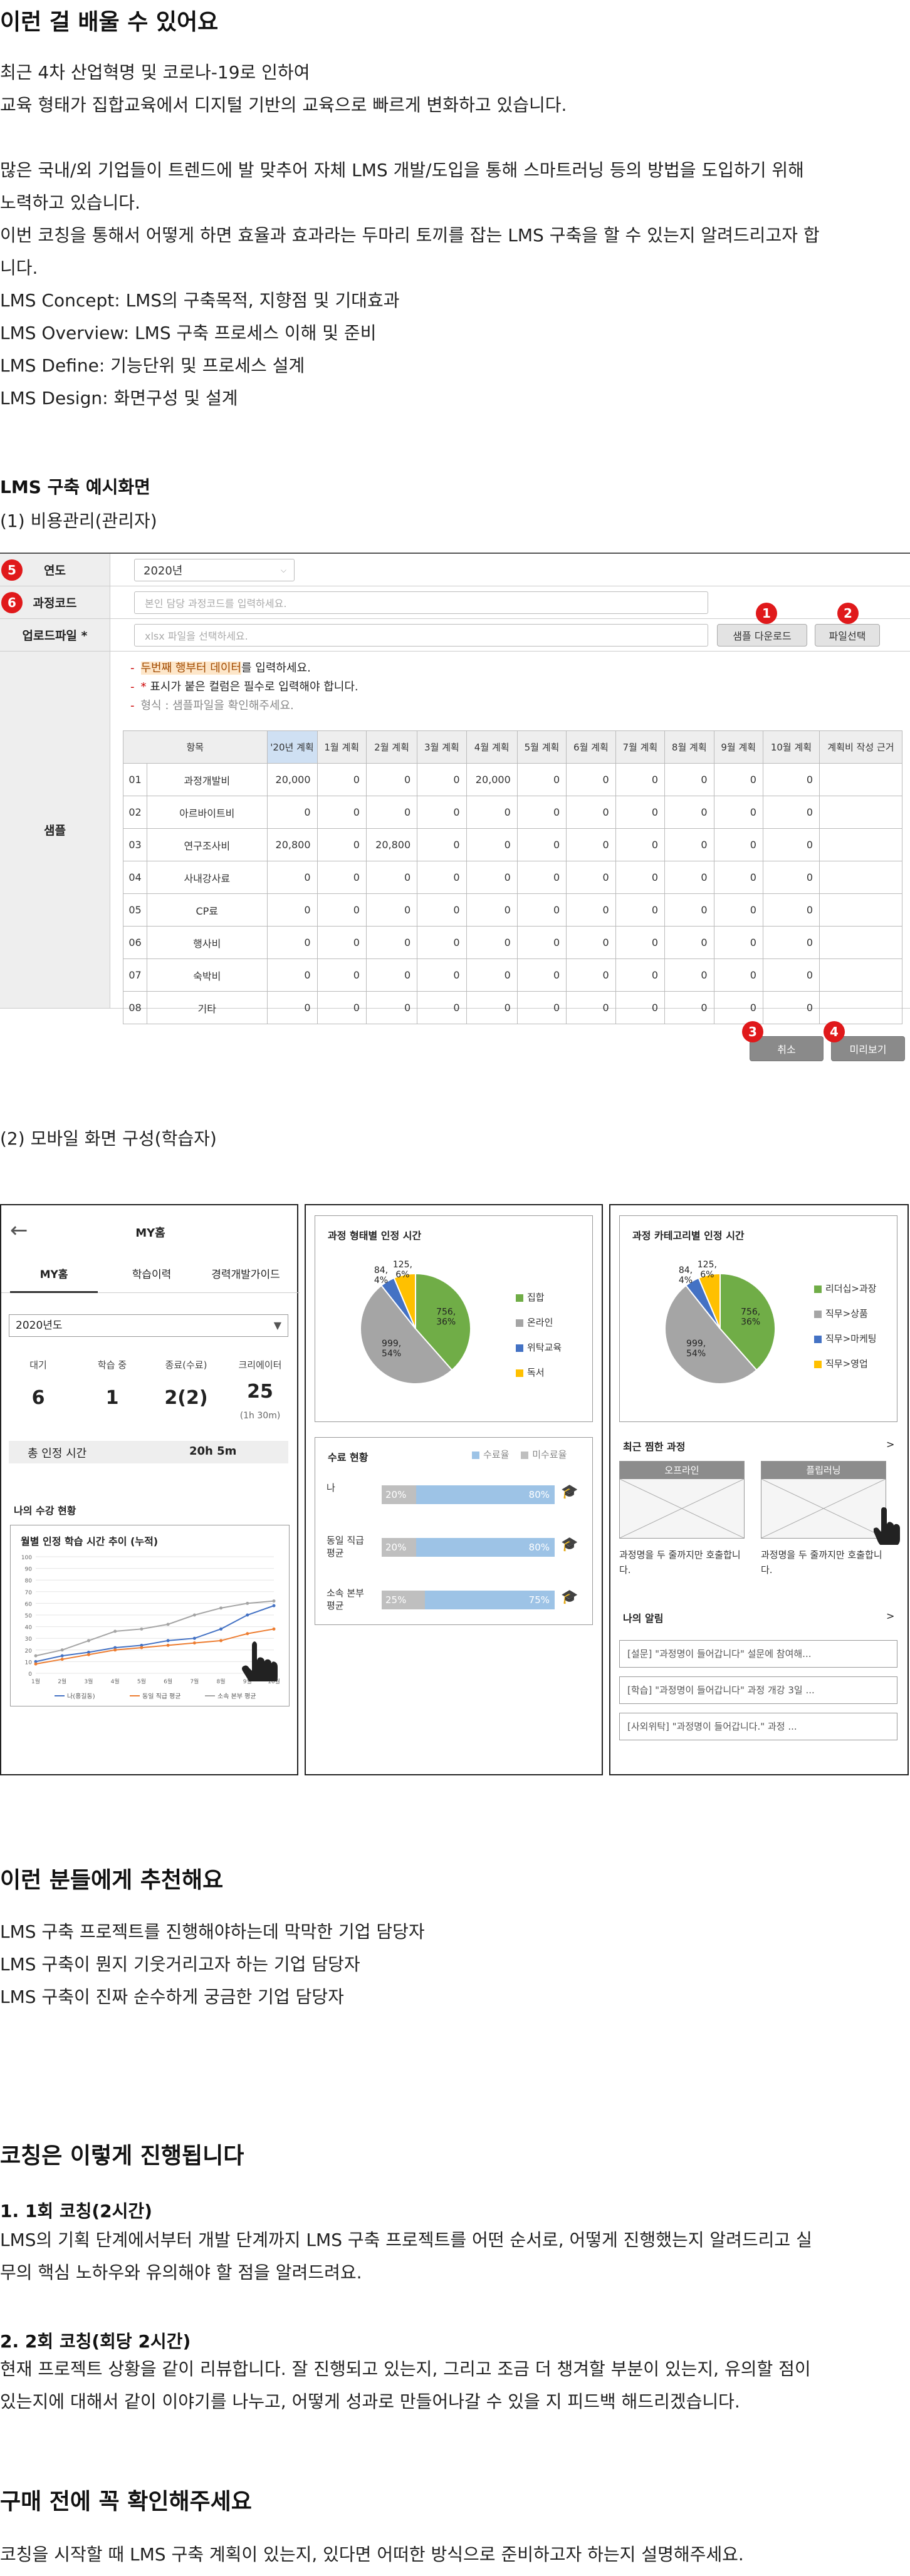  I want to click on table-row: 08 기타 0 0 0 0 0 0 0 0 0 0 0, so click(512, 1007).